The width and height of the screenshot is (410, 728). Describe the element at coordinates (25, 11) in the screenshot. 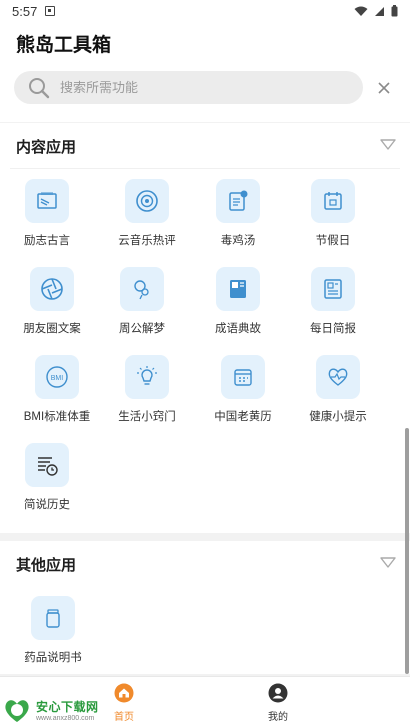

I see `status-time: 5:57` at that location.